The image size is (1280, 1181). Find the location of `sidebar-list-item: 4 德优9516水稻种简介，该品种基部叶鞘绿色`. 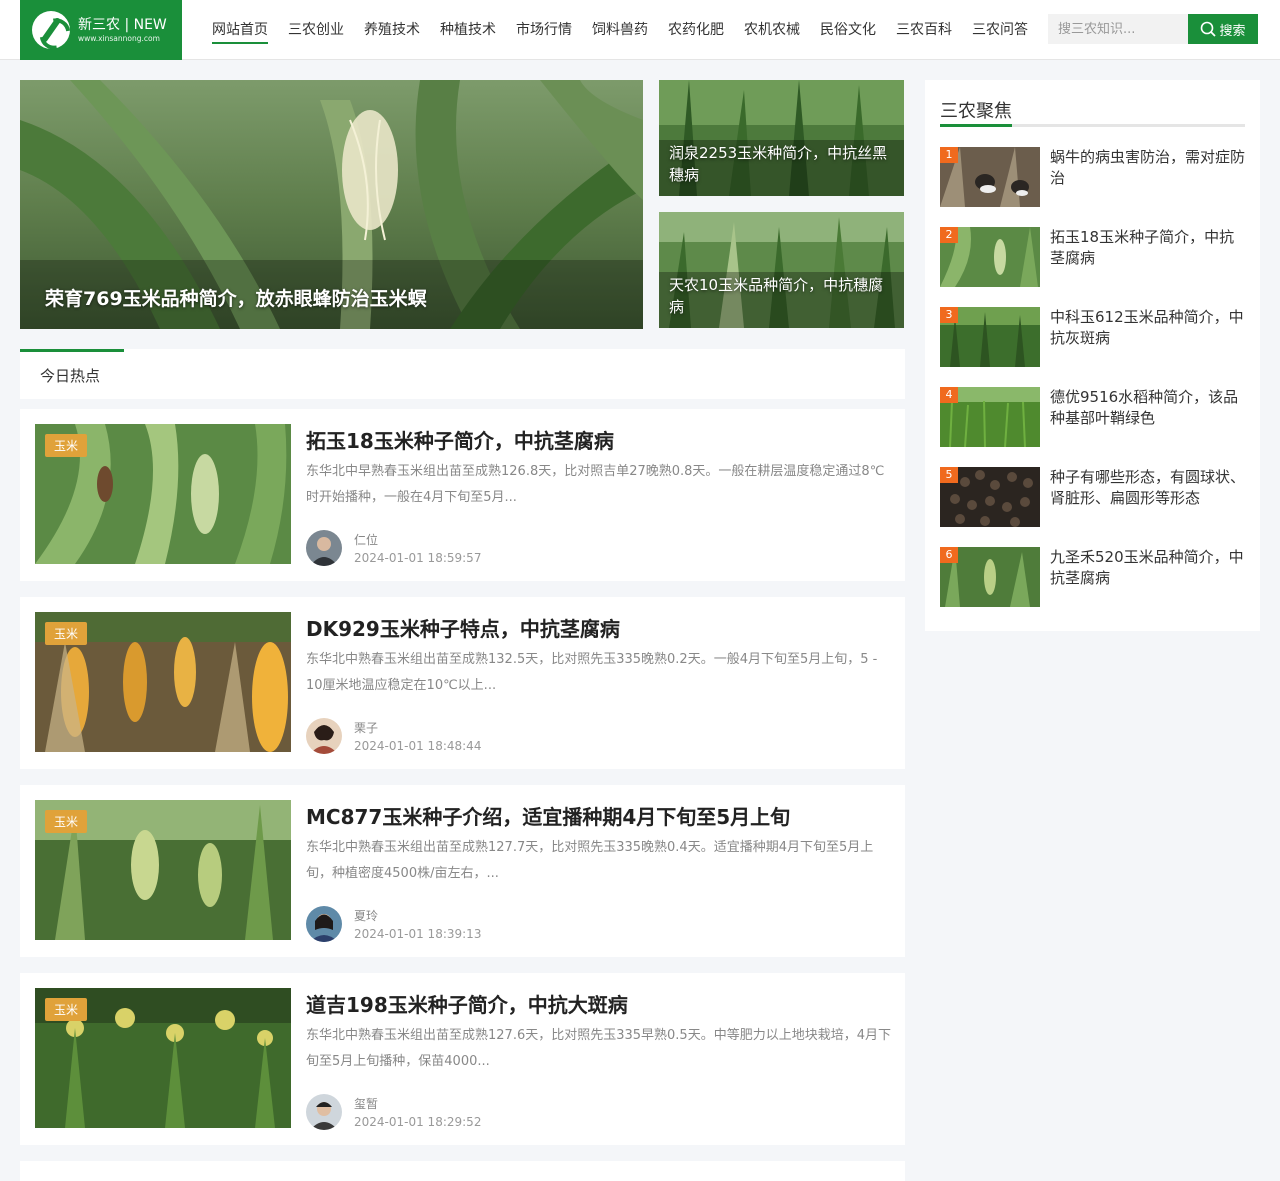

sidebar-list-item: 4 德优9516水稻种简介，该品种基部叶鞘绿色 is located at coordinates (1092, 417).